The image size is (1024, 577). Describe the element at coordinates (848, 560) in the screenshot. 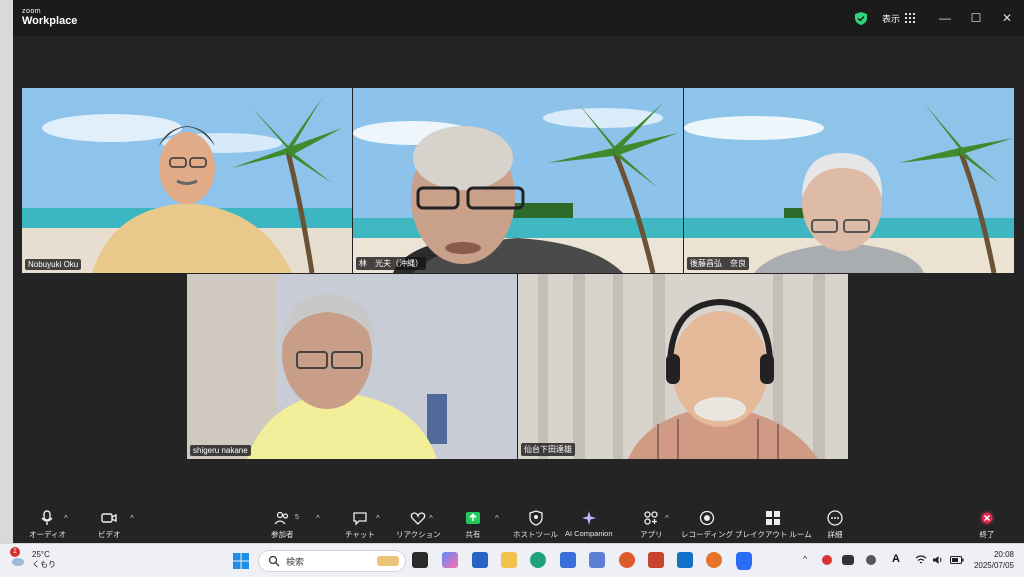

I see `tray-icon-network` at that location.